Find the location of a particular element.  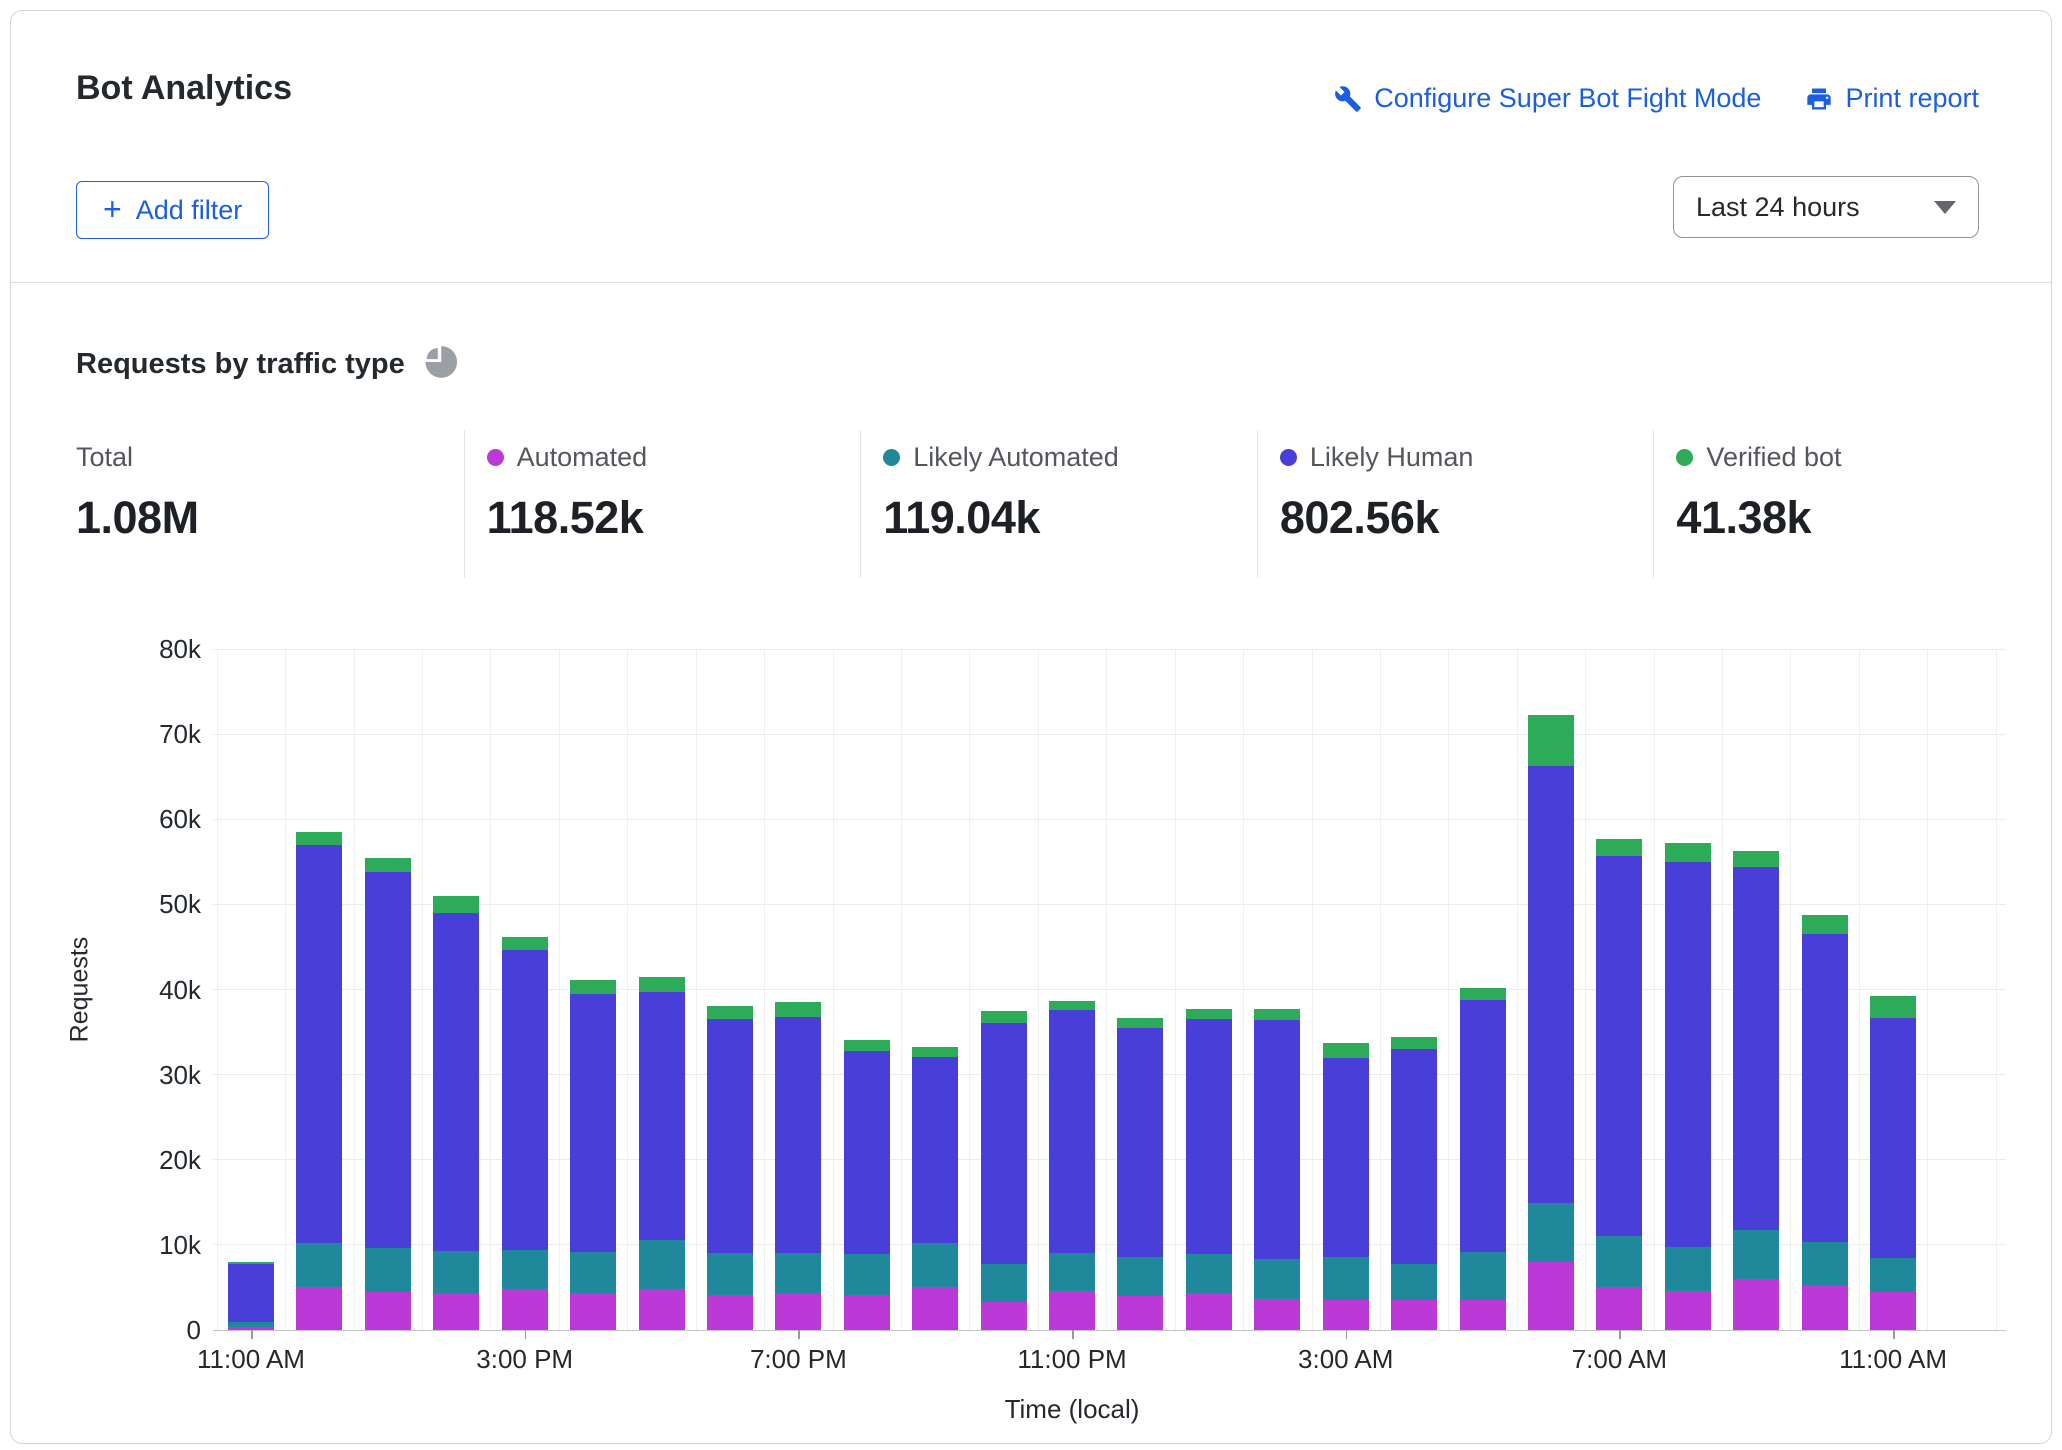

stat-automated: Automated 118.52k is located at coordinates (662, 504).